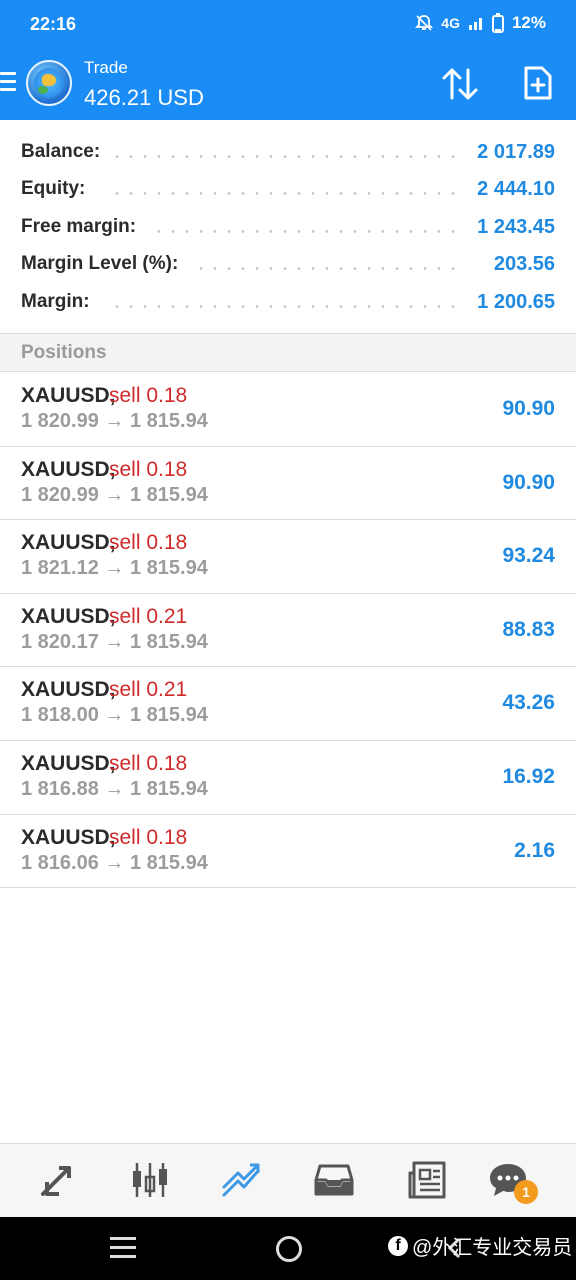 The height and width of the screenshot is (1280, 576). Describe the element at coordinates (114, 641) in the screenshot. I see `position-prices: 1 820.17 → 1 815.94` at that location.